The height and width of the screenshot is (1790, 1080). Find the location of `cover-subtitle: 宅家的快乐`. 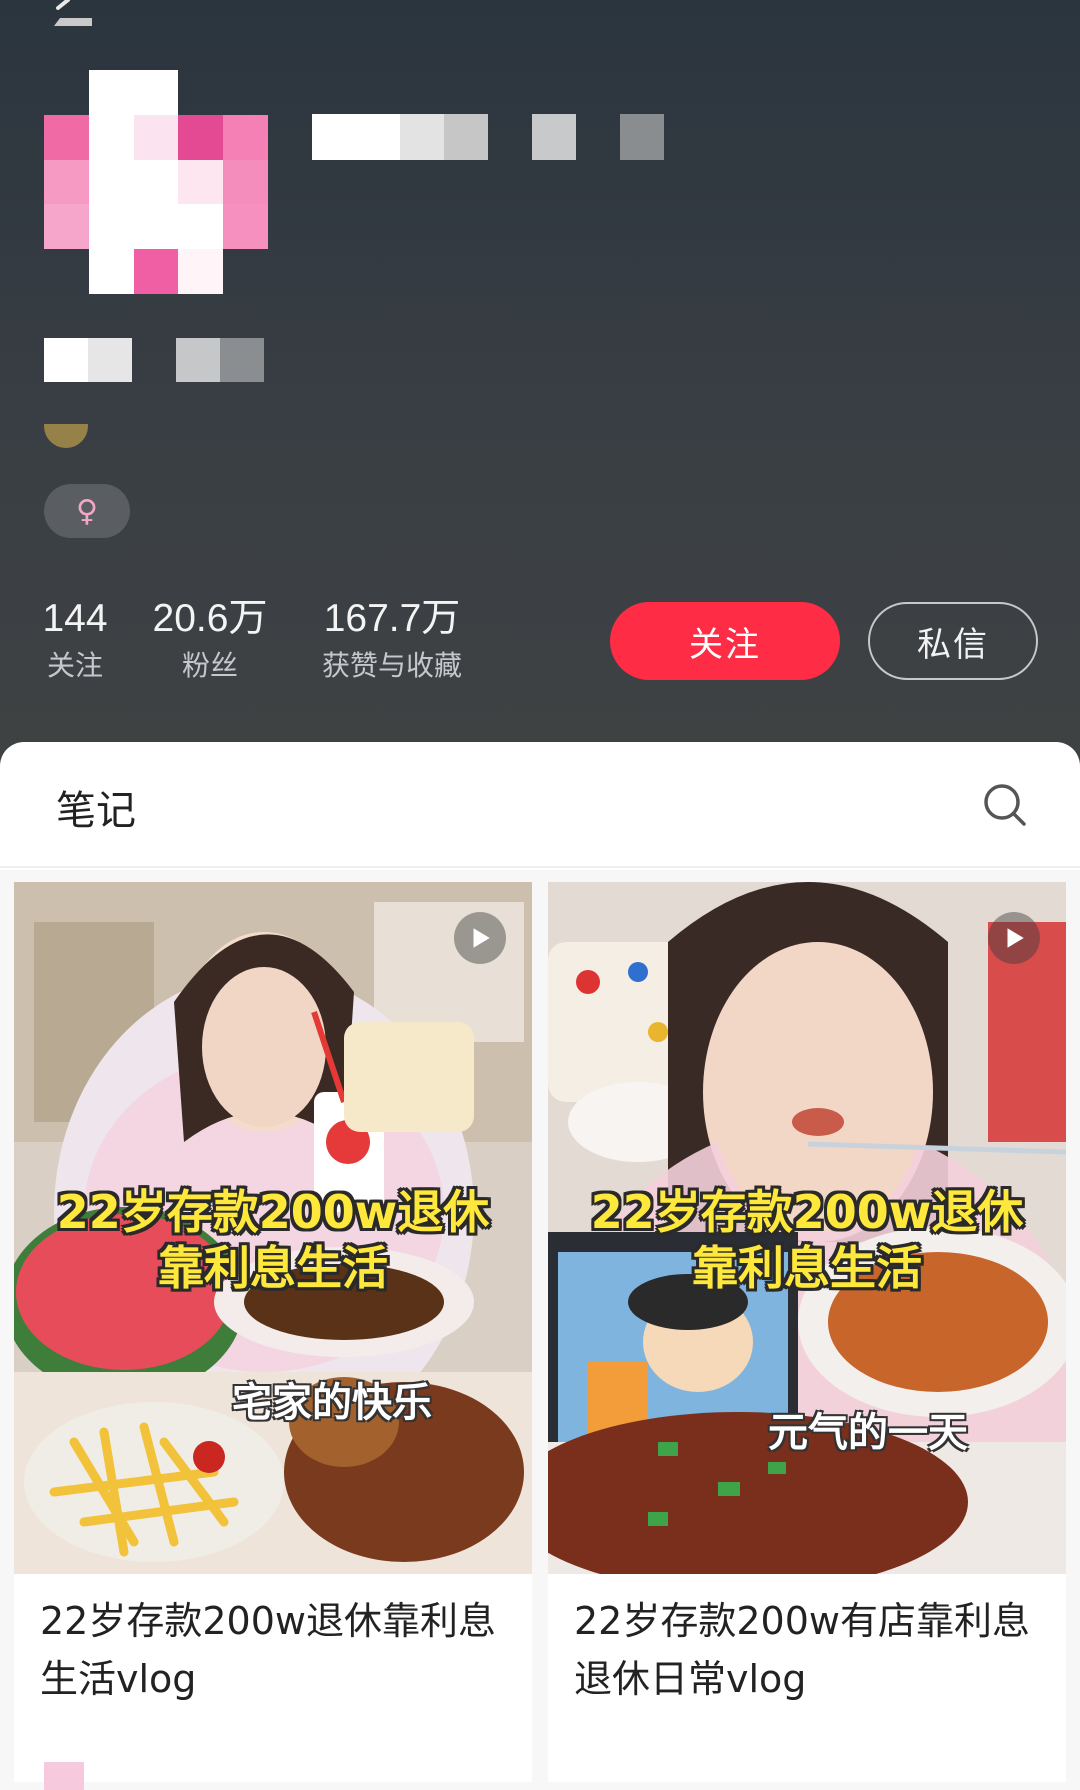

cover-subtitle: 宅家的快乐 is located at coordinates (332, 1403).